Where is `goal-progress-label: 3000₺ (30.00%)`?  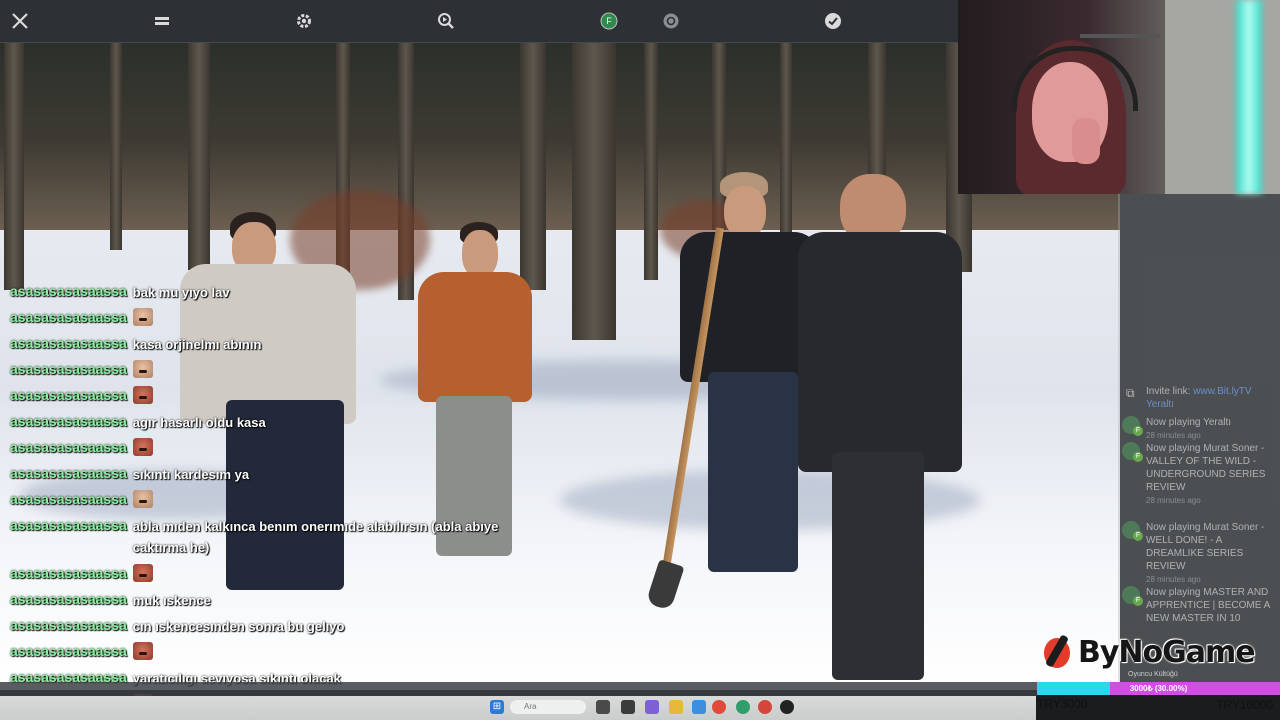 goal-progress-label: 3000₺ (30.00%) is located at coordinates (1158, 688).